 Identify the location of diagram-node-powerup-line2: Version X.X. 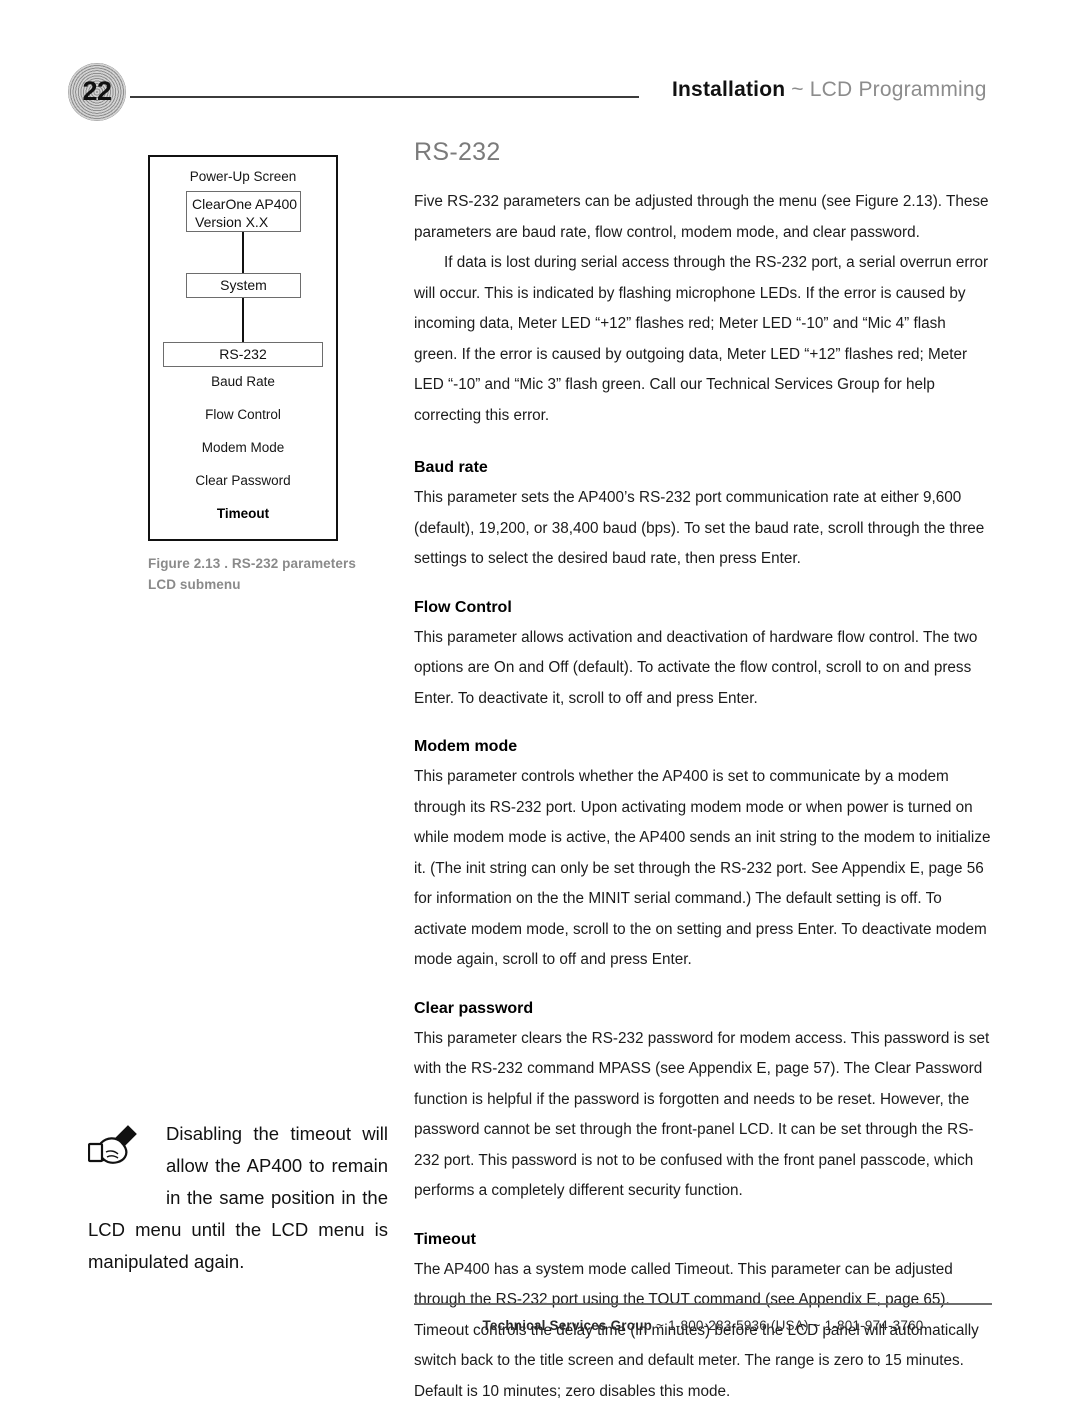
(246, 222).